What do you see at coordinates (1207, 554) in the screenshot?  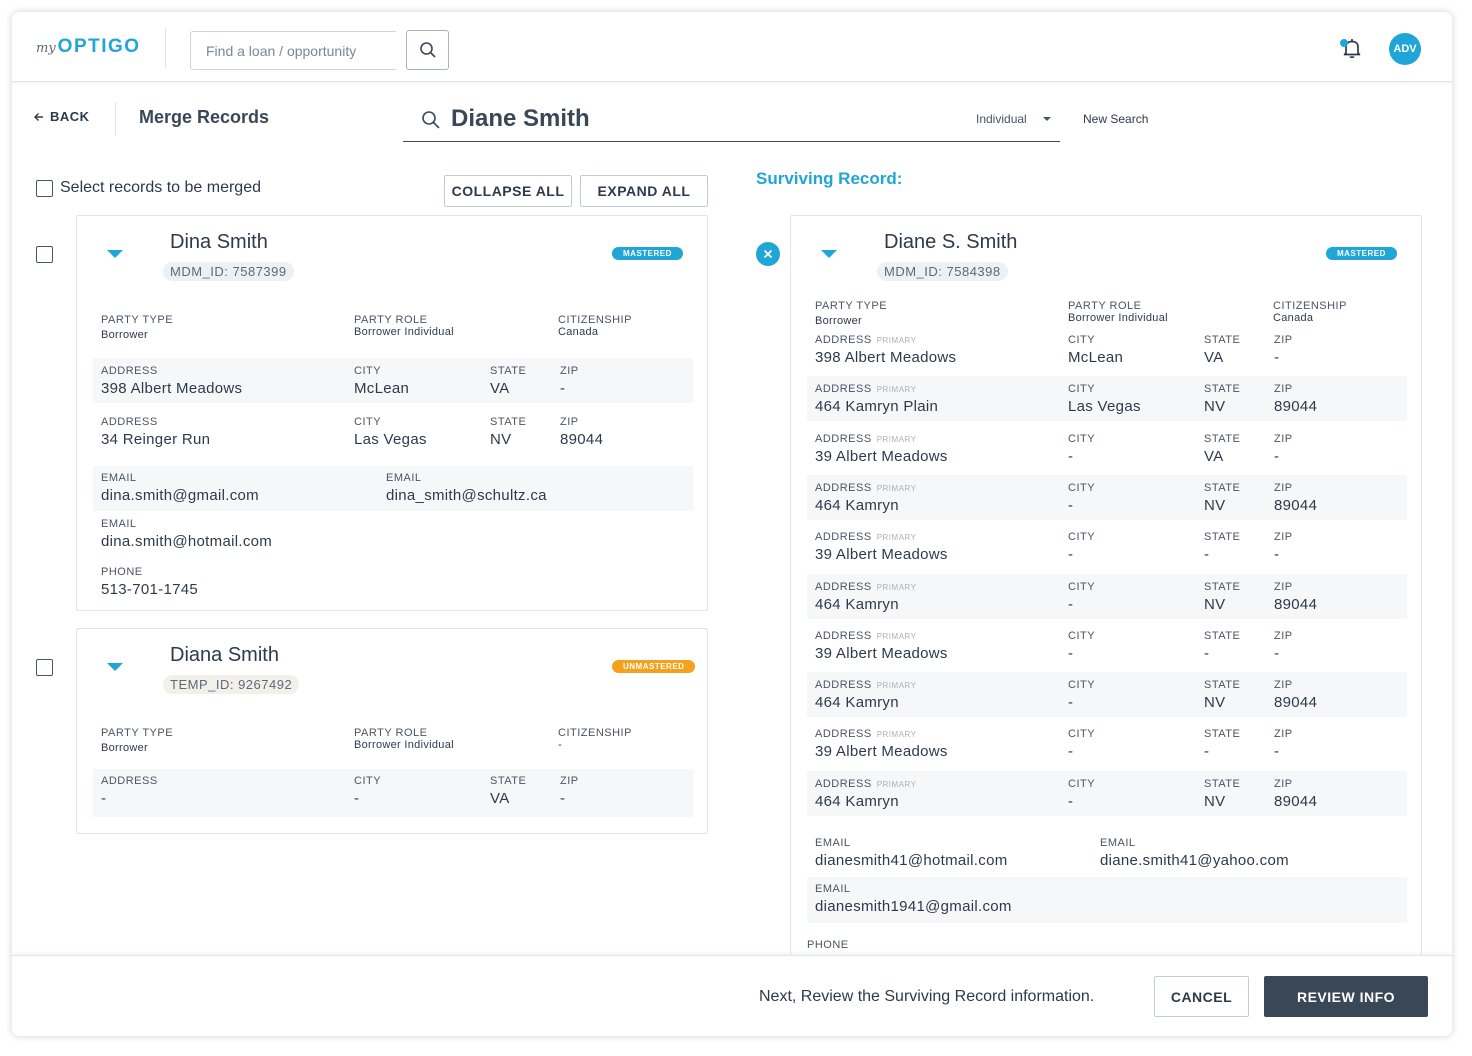 I see `state-value: -` at bounding box center [1207, 554].